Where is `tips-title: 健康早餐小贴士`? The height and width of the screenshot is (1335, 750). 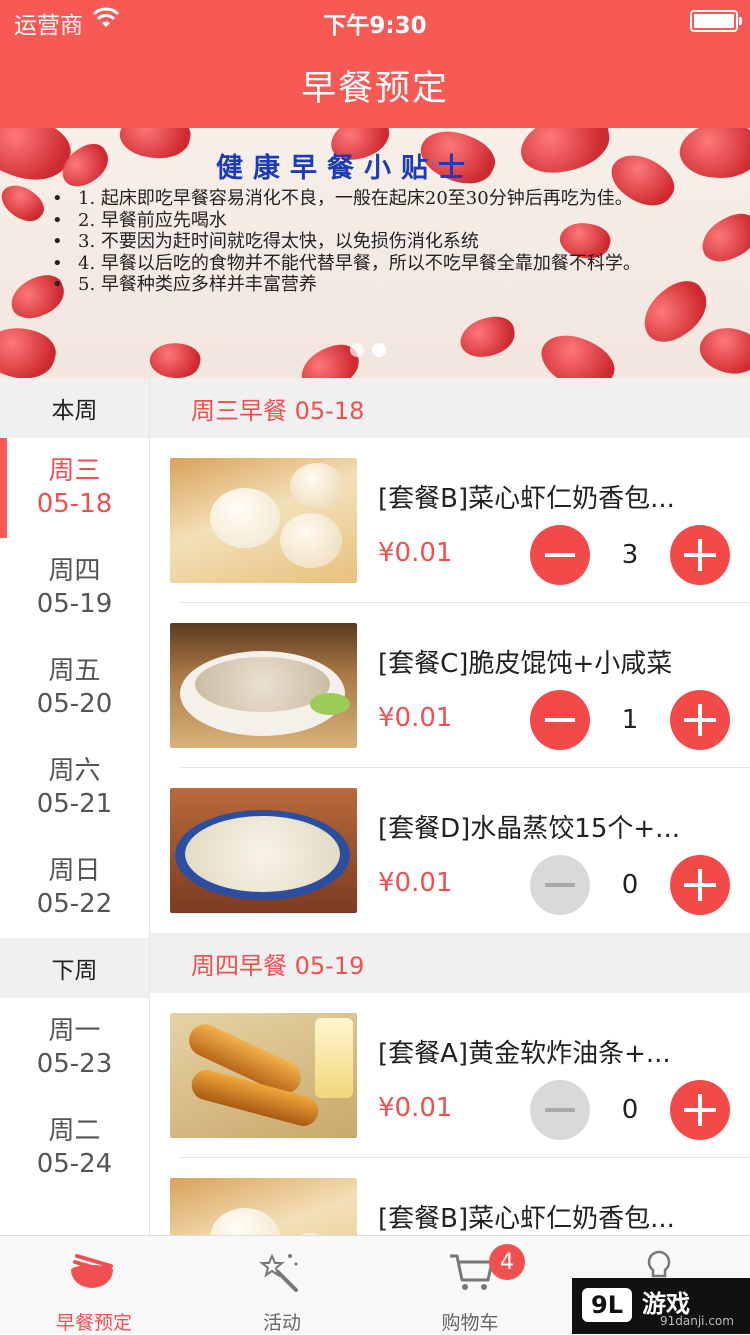
tips-title: 健康早餐小贴士 is located at coordinates (345, 168).